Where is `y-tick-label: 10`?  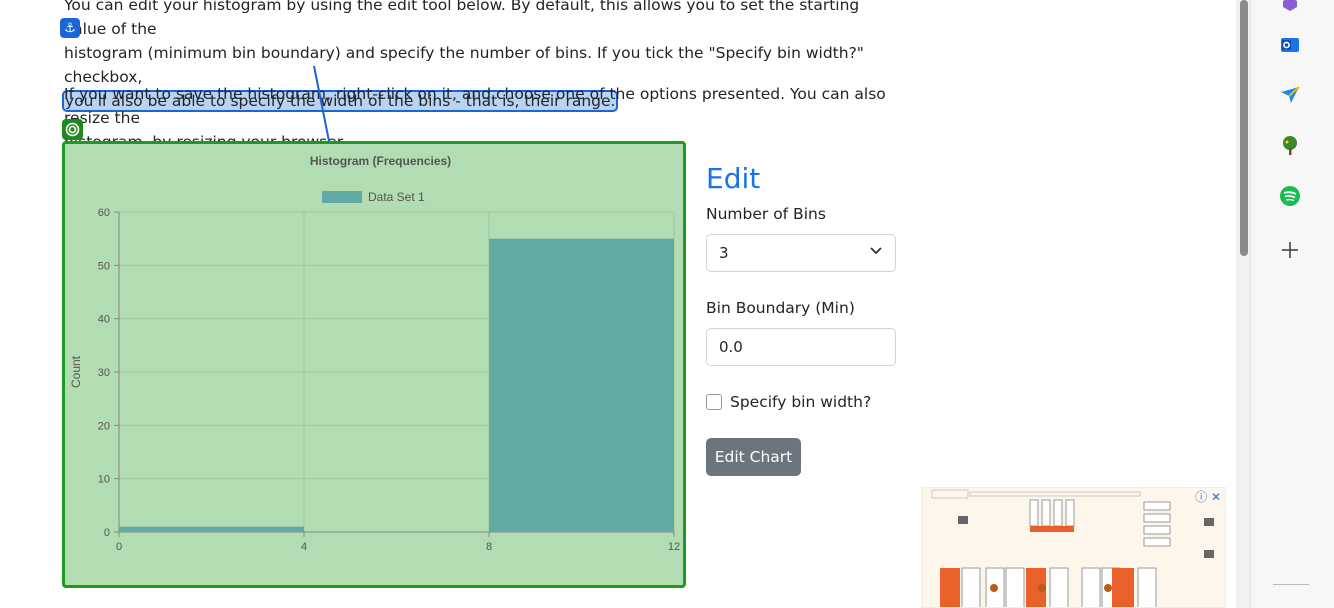
y-tick-label: 10 is located at coordinates (104, 480).